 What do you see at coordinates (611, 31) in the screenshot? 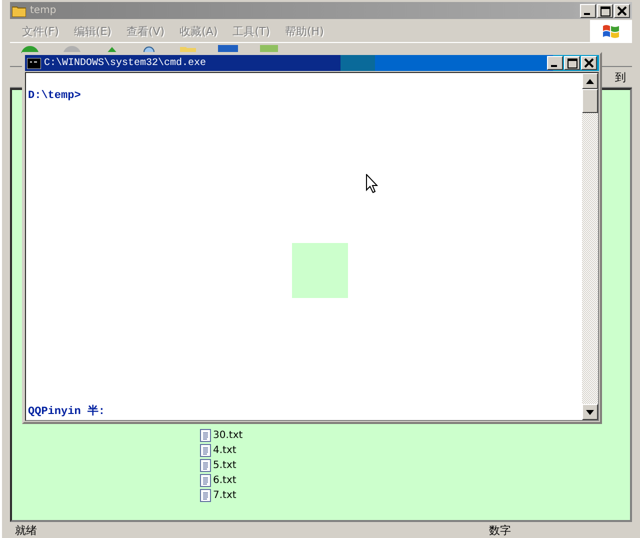
I see `flag-icon` at bounding box center [611, 31].